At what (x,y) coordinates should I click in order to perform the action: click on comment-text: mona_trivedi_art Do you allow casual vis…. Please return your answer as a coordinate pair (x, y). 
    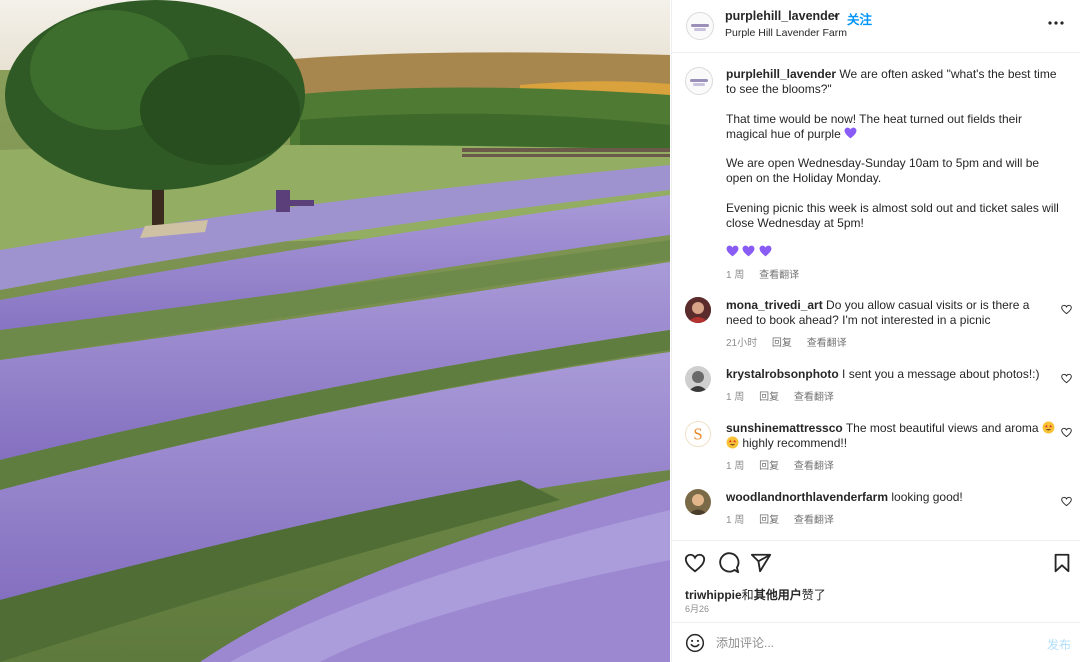
    Looking at the image, I should click on (892, 313).